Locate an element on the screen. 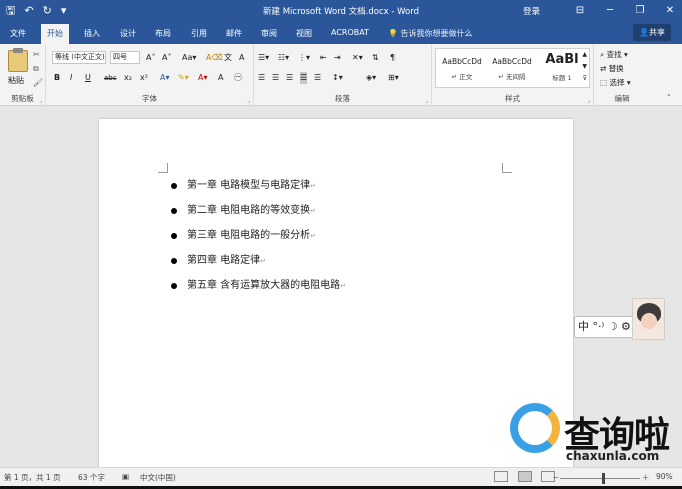 Image resolution: width=682 pixels, height=489 pixels. shading-icon: ◈▾ is located at coordinates (371, 78).